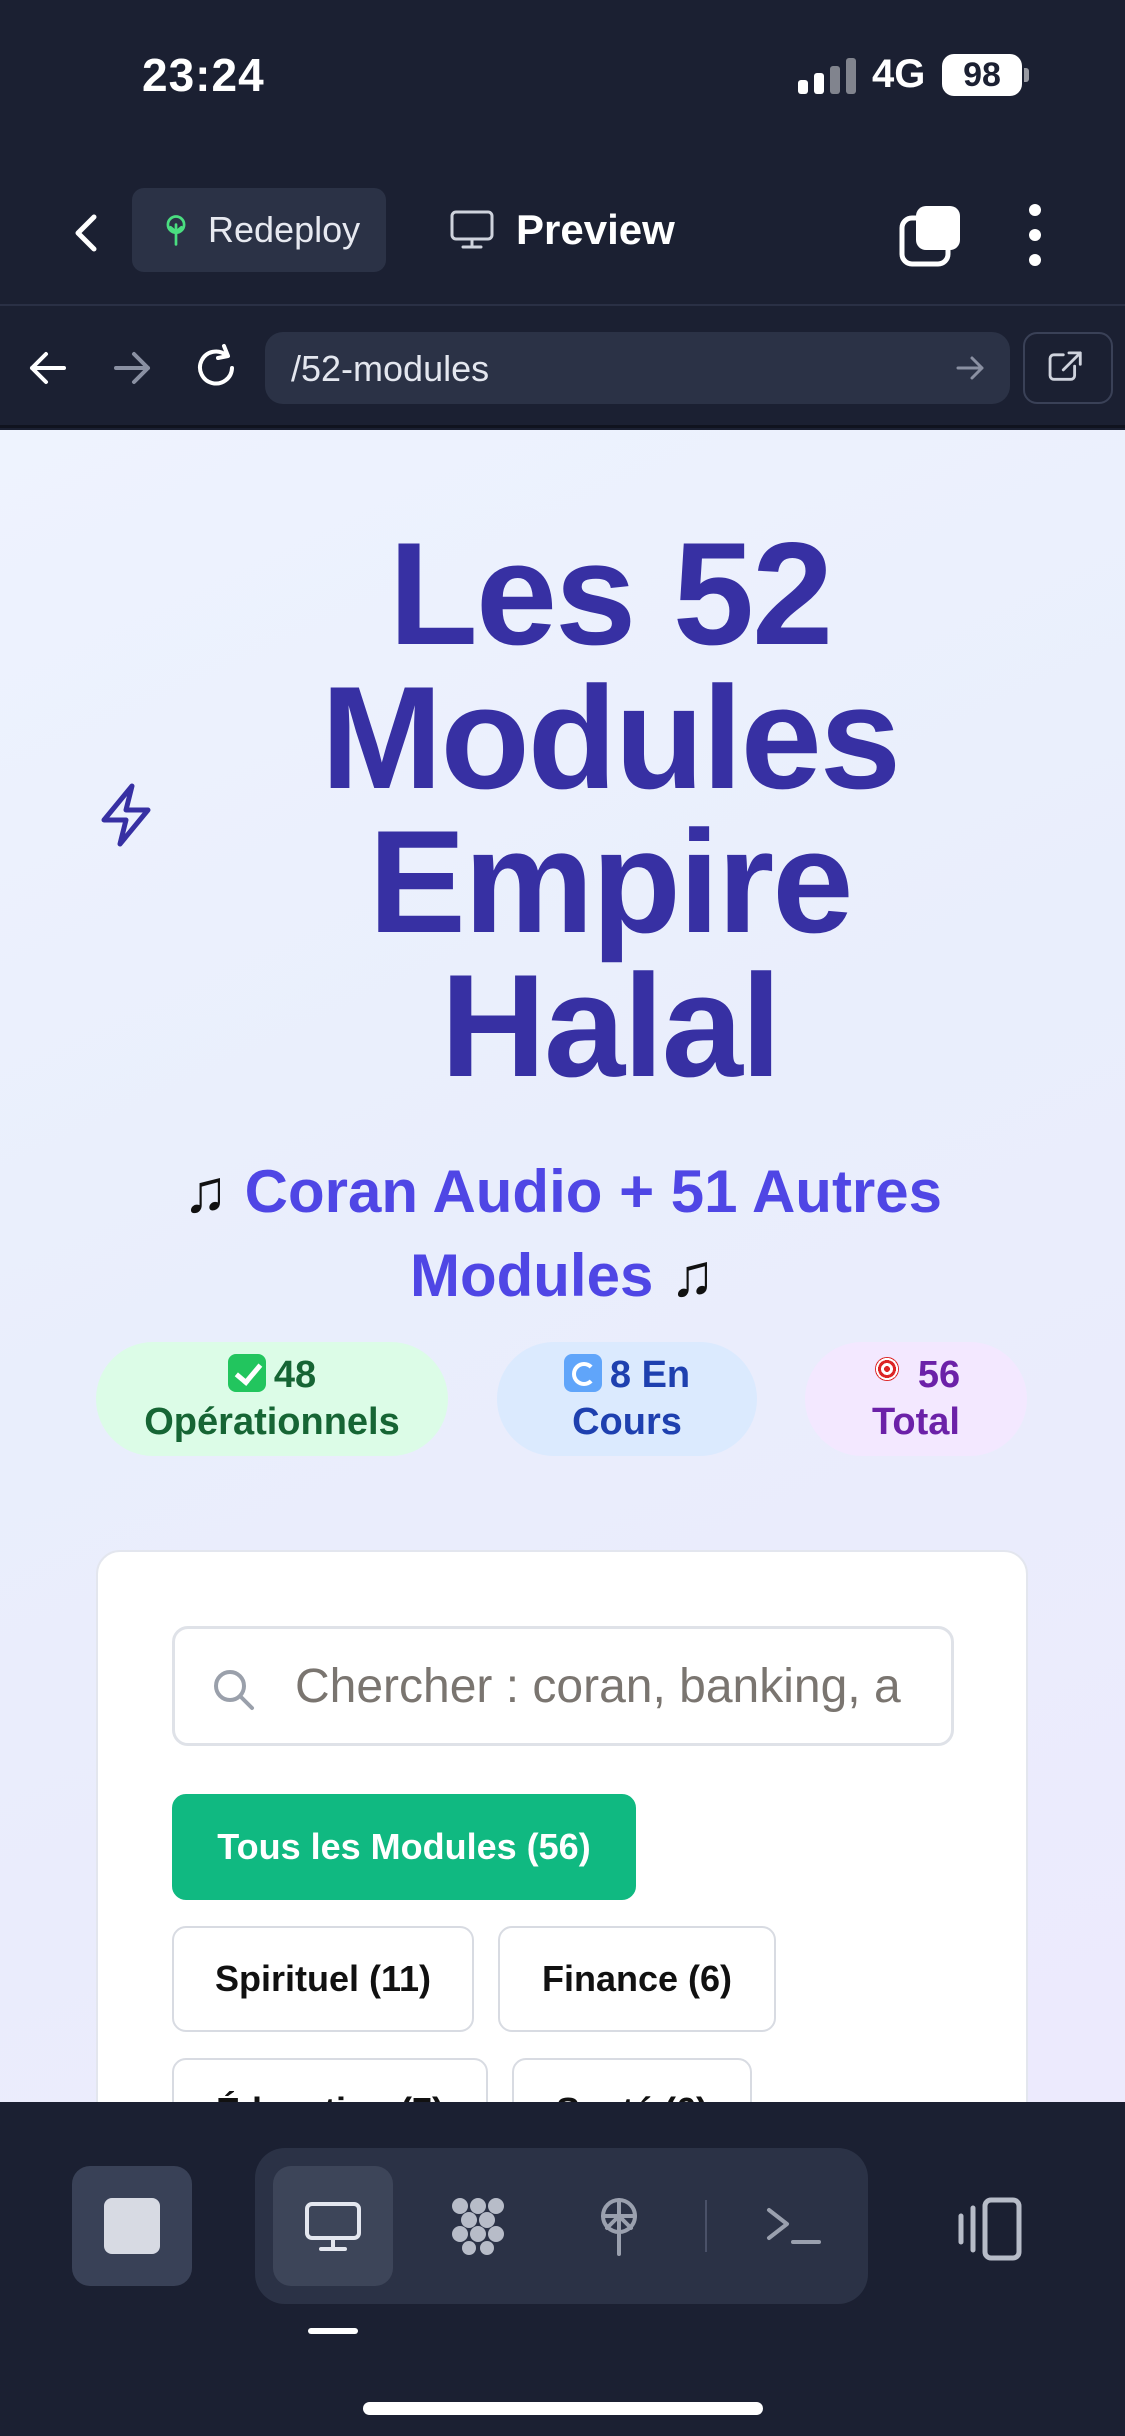 The width and height of the screenshot is (1125, 2436). What do you see at coordinates (990, 2229) in the screenshot?
I see `layout-icon` at bounding box center [990, 2229].